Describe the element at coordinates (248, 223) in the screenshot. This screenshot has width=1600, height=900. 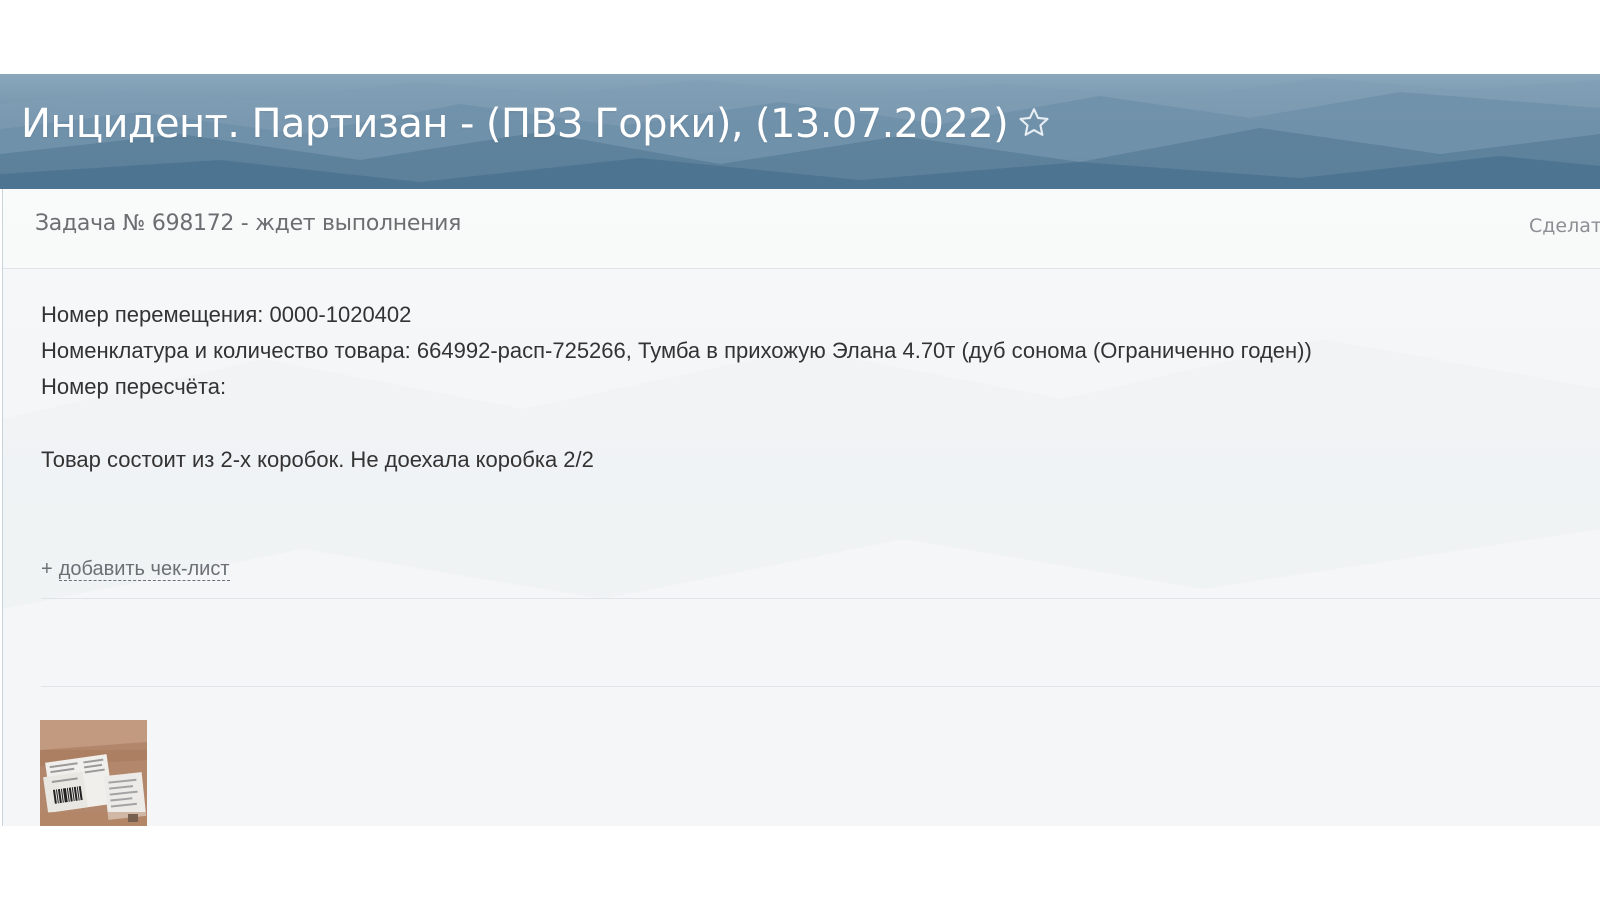
I see `task-title: Задача № 698172 - ждет выполнения` at that location.